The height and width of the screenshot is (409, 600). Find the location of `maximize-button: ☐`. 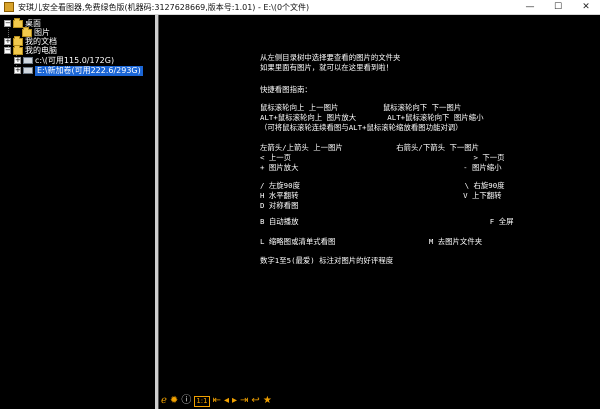

maximize-button: ☐ is located at coordinates (558, 7).